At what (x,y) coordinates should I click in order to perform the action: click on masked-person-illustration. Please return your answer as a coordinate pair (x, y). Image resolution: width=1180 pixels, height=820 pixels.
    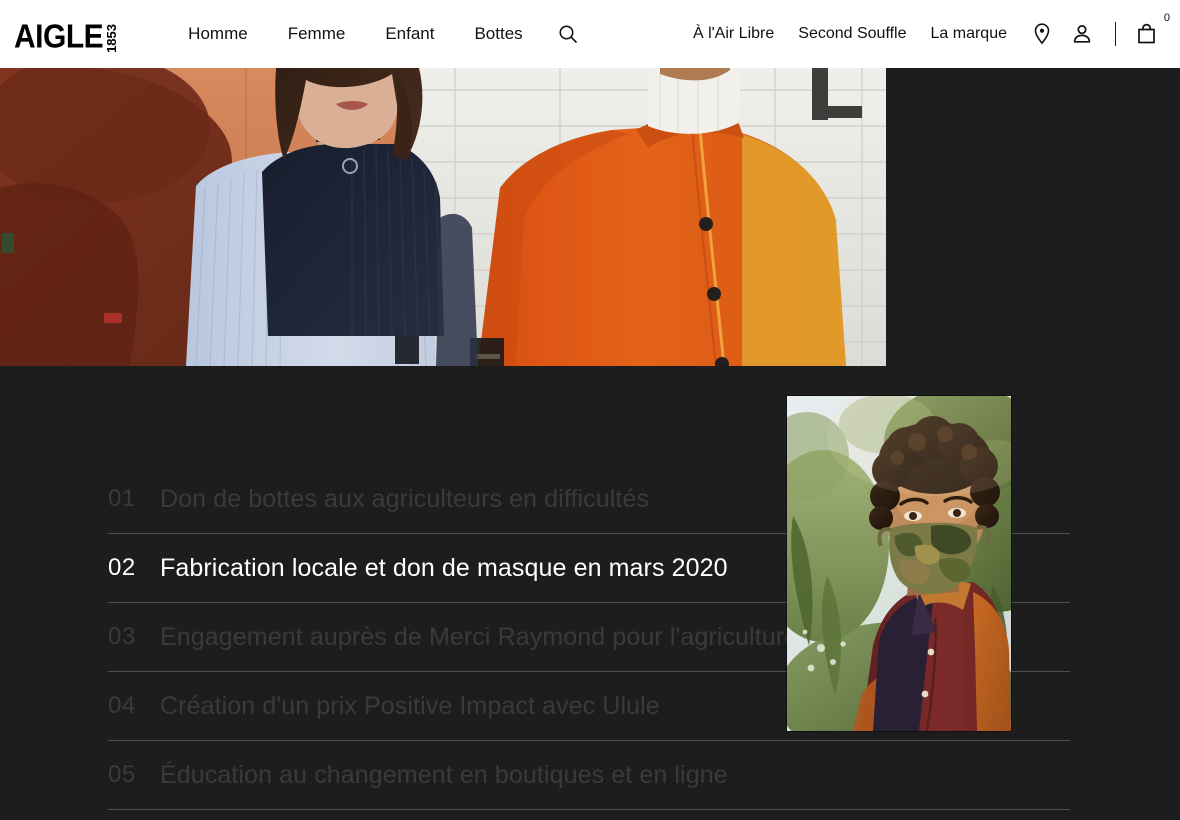
    Looking at the image, I should click on (899, 563).